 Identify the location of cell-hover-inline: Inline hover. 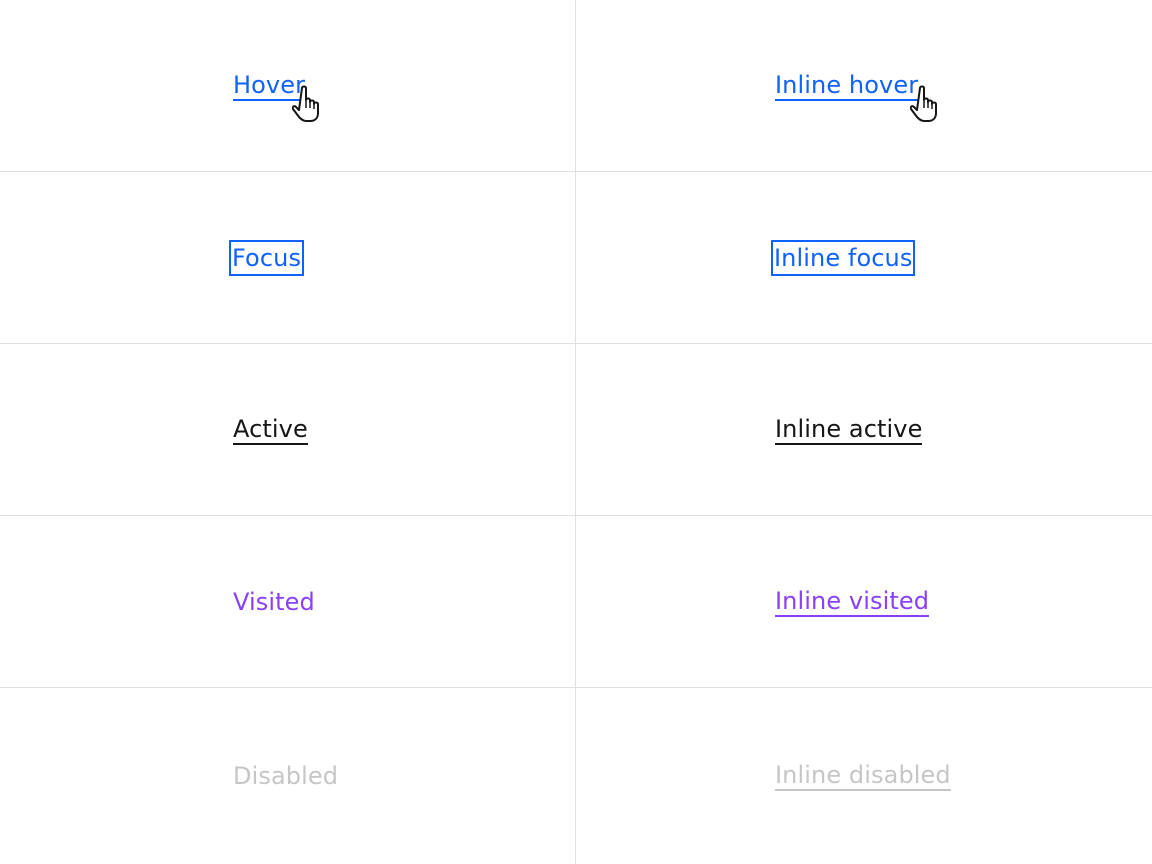
(864, 85).